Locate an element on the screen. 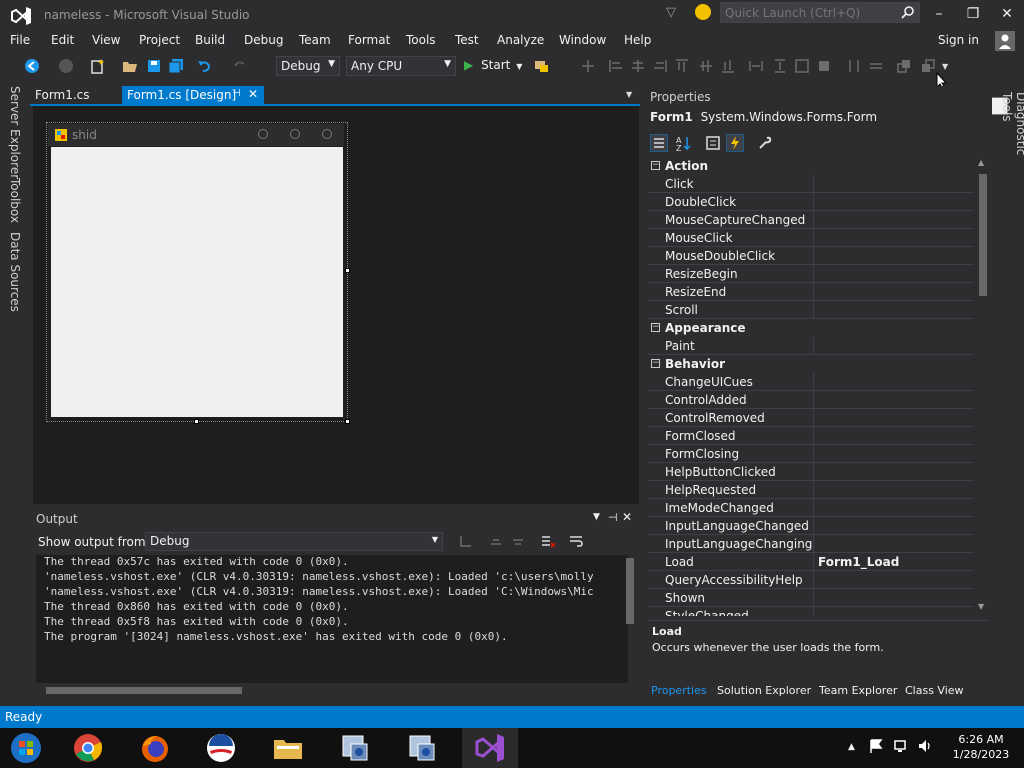 Image resolution: width=1024 pixels, height=768 pixels. status-text: Ready is located at coordinates (24, 717).